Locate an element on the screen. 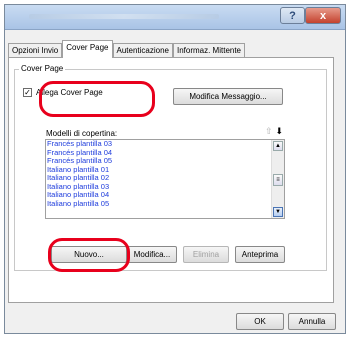 The image size is (351, 338). cancel-button: Annulla is located at coordinates (312, 321).